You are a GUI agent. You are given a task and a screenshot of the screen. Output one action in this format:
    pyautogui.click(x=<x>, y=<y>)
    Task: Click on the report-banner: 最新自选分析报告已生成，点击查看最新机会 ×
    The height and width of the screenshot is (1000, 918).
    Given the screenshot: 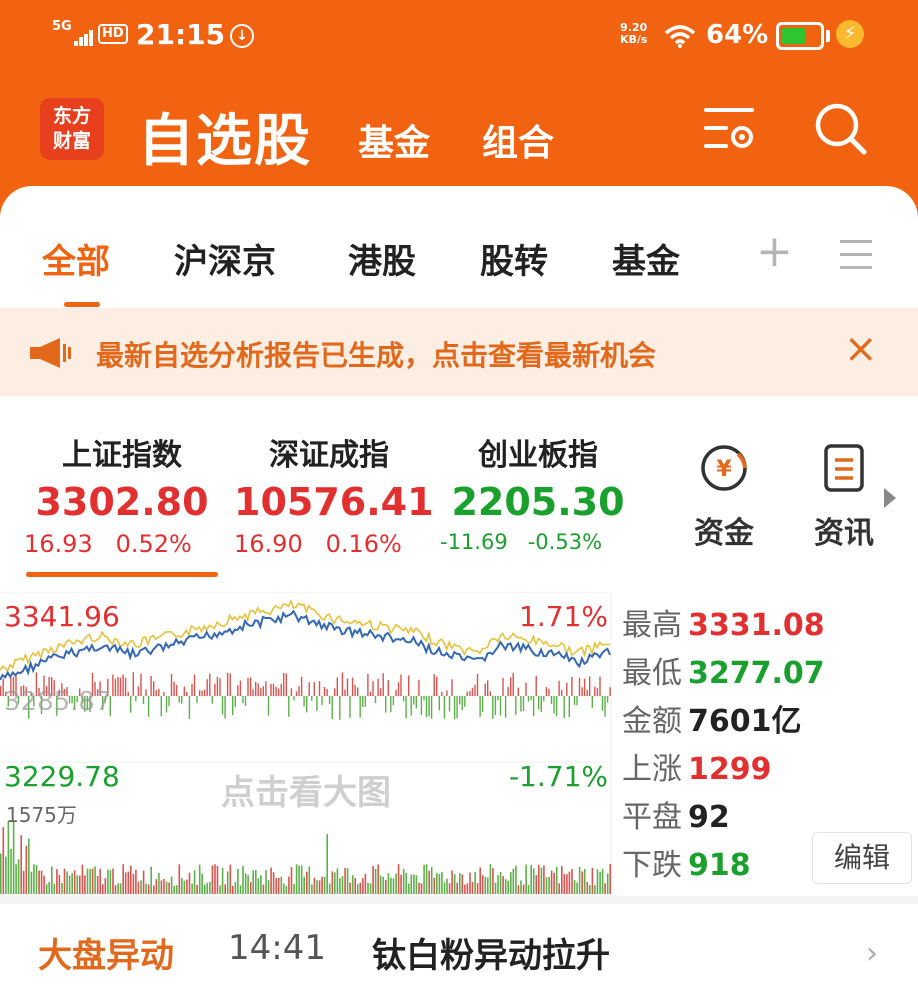 What is the action you would take?
    pyautogui.click(x=459, y=352)
    